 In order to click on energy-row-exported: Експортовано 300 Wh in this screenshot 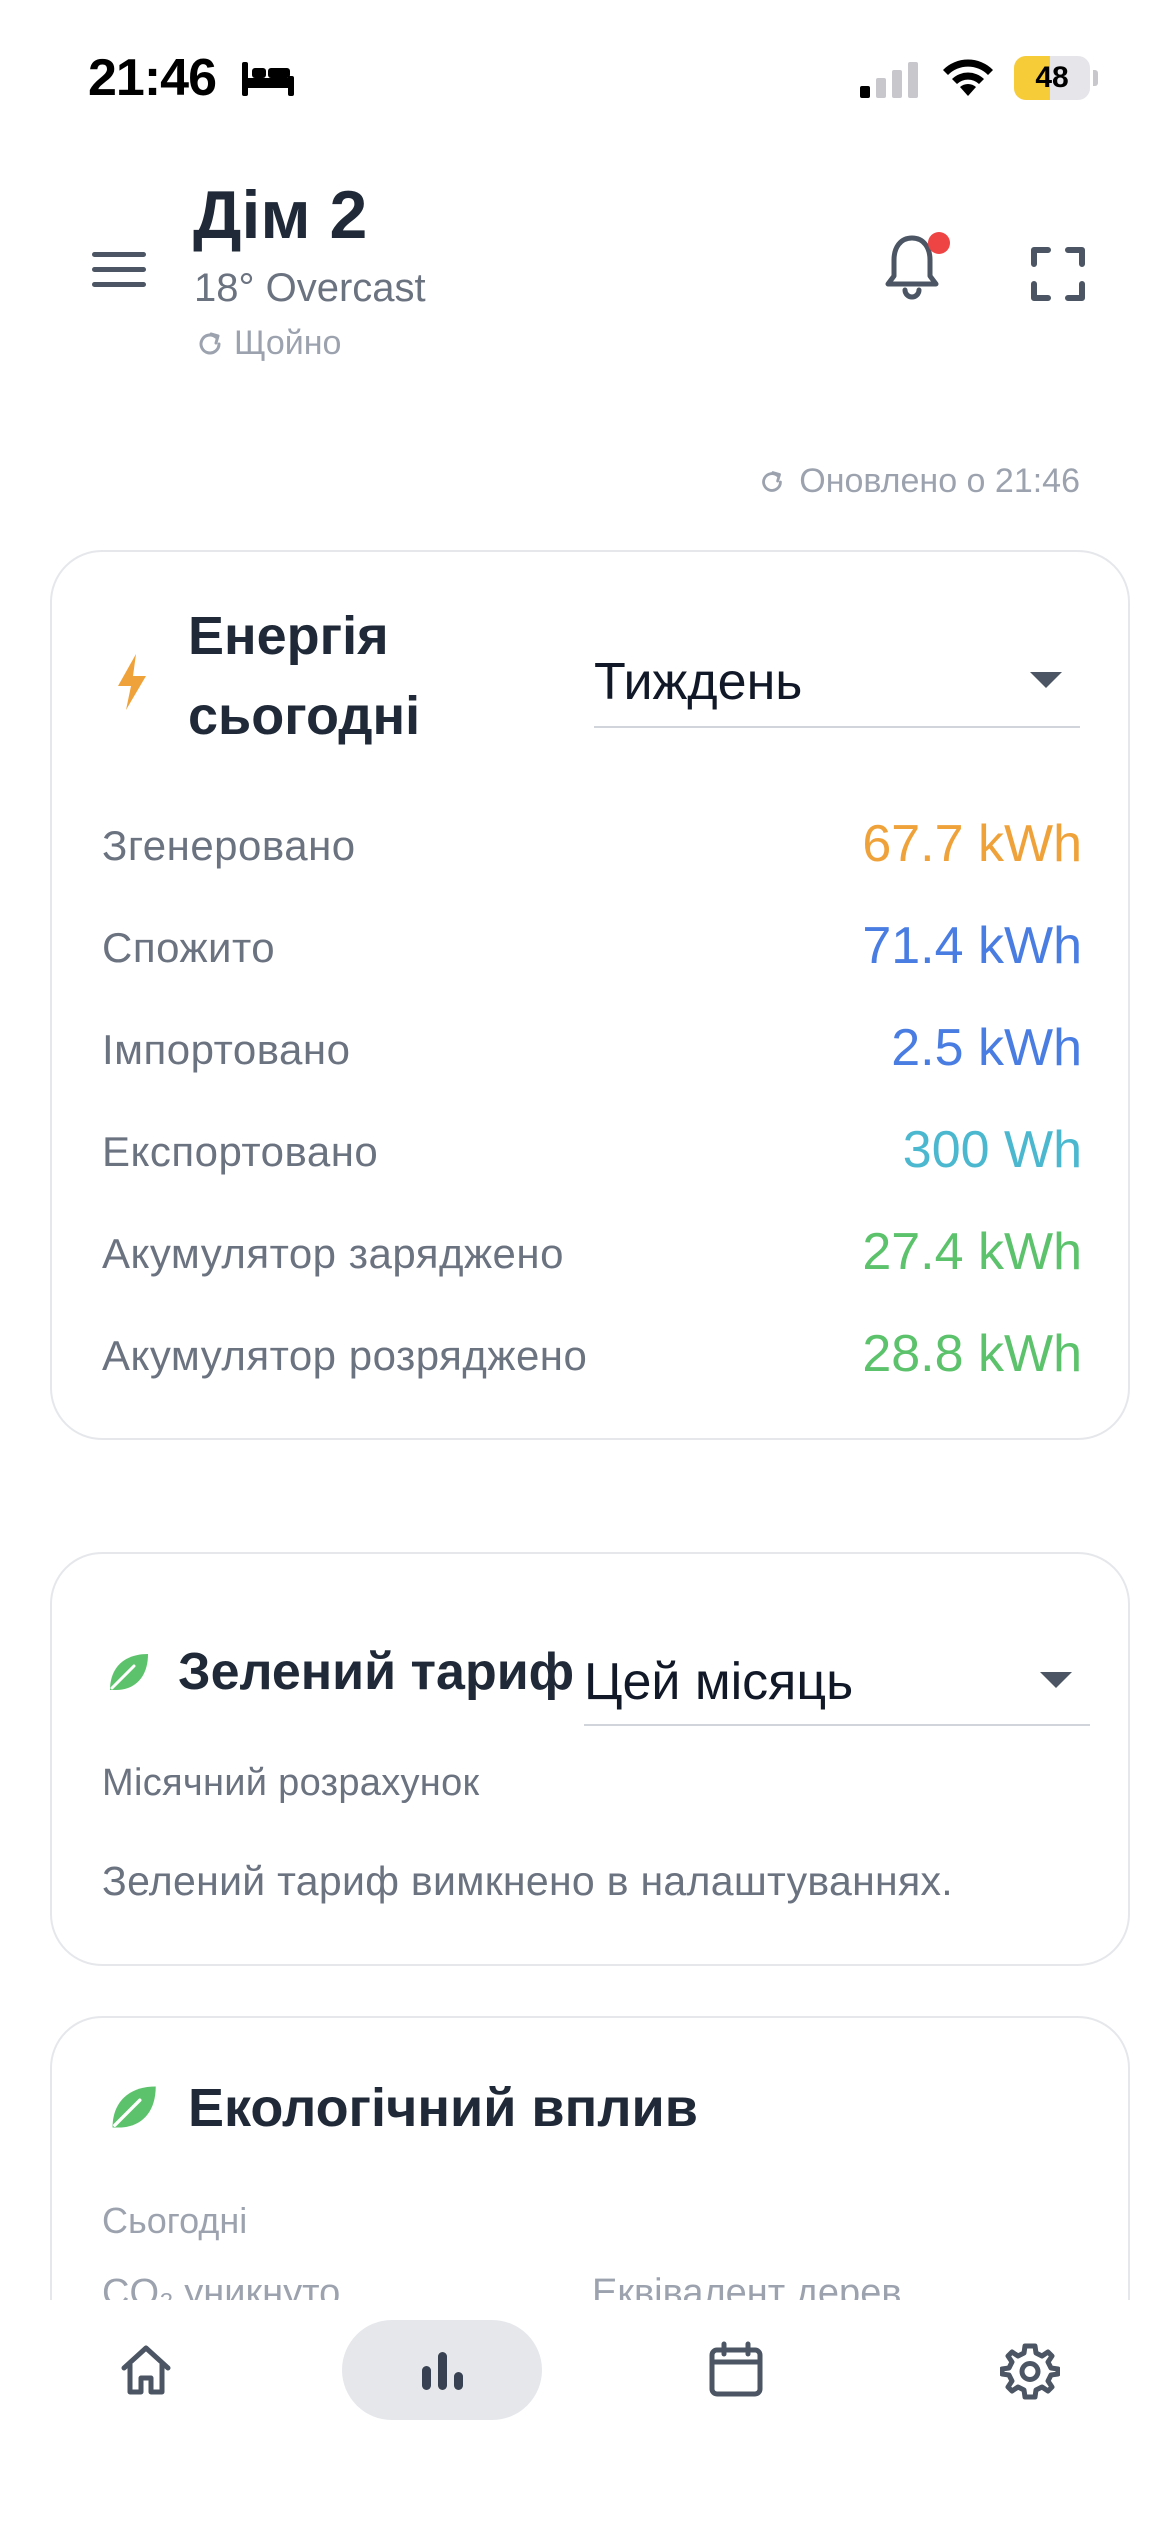, I will do `click(592, 1154)`.